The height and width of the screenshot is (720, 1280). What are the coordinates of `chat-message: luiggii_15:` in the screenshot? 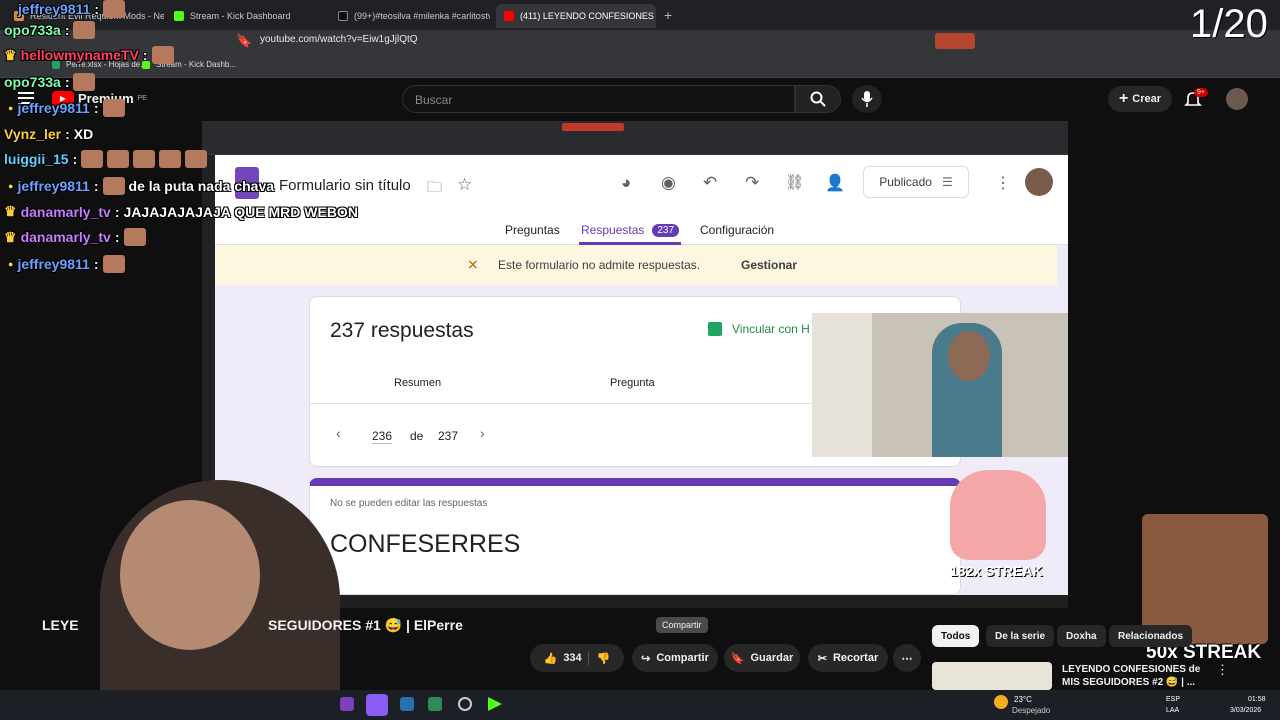 It's located at (106, 159).